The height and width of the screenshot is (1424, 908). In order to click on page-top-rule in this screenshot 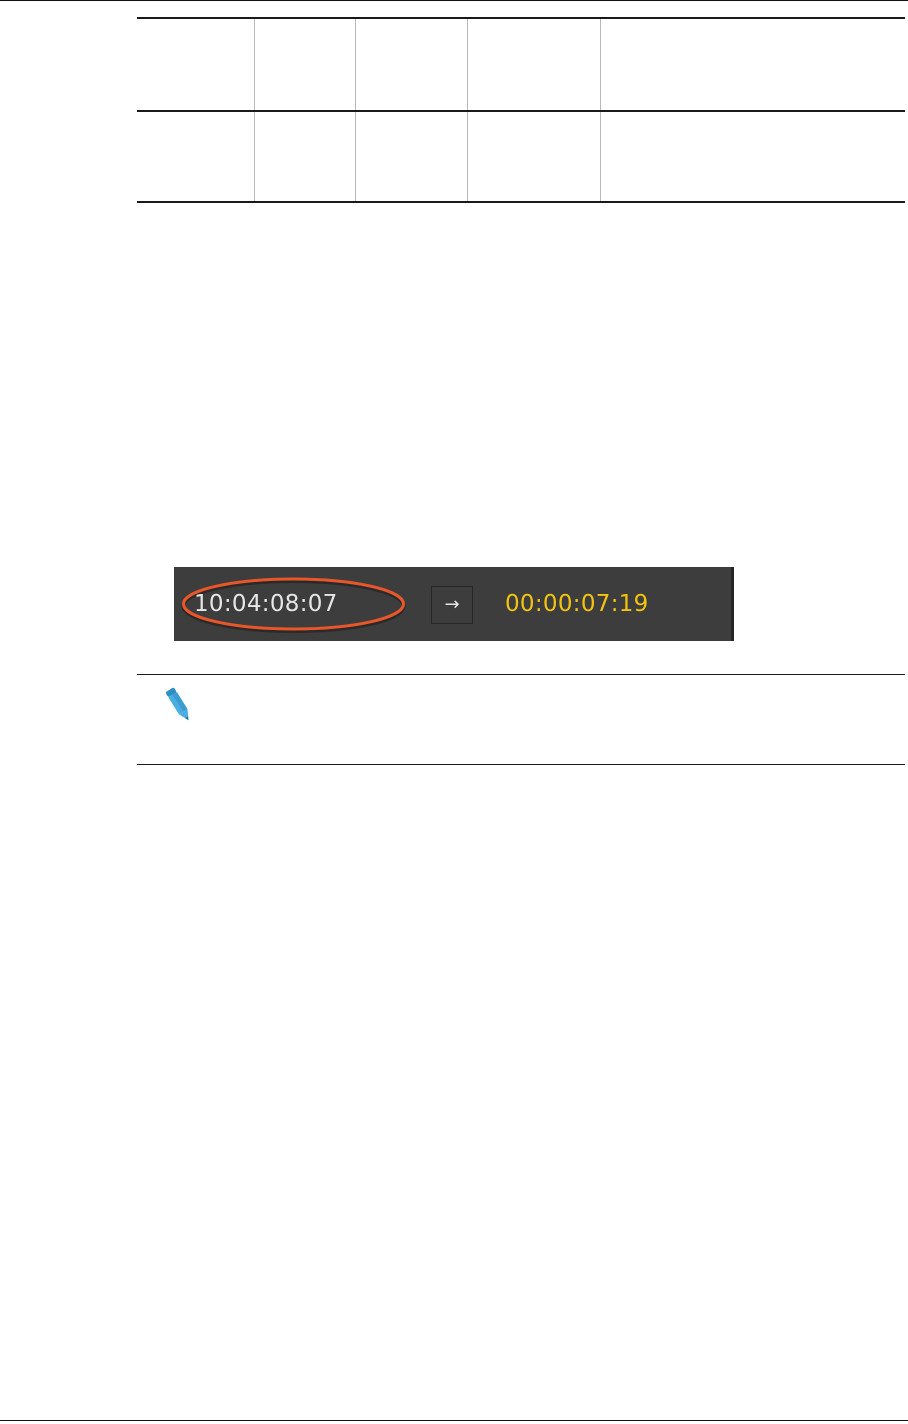, I will do `click(454, 0)`.